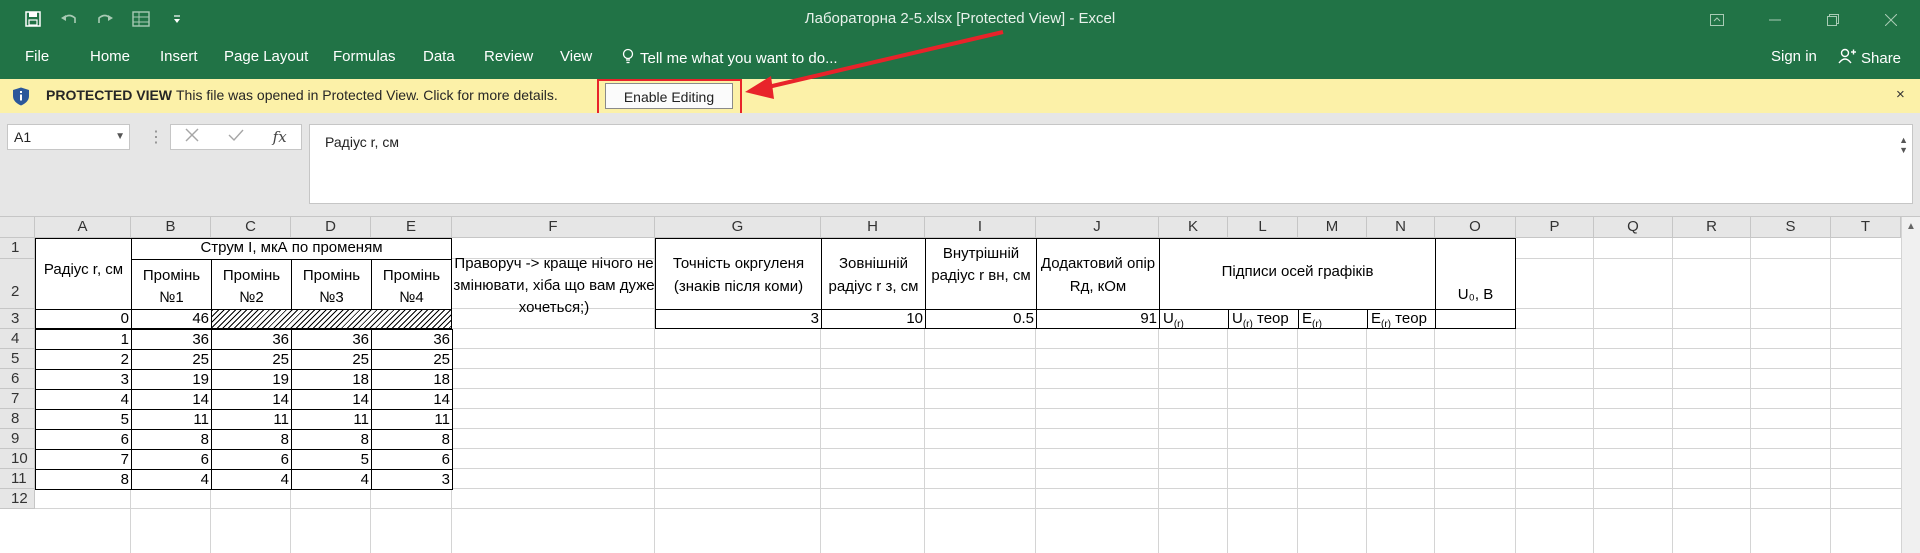  What do you see at coordinates (192, 137) in the screenshot?
I see `cancel-icon` at bounding box center [192, 137].